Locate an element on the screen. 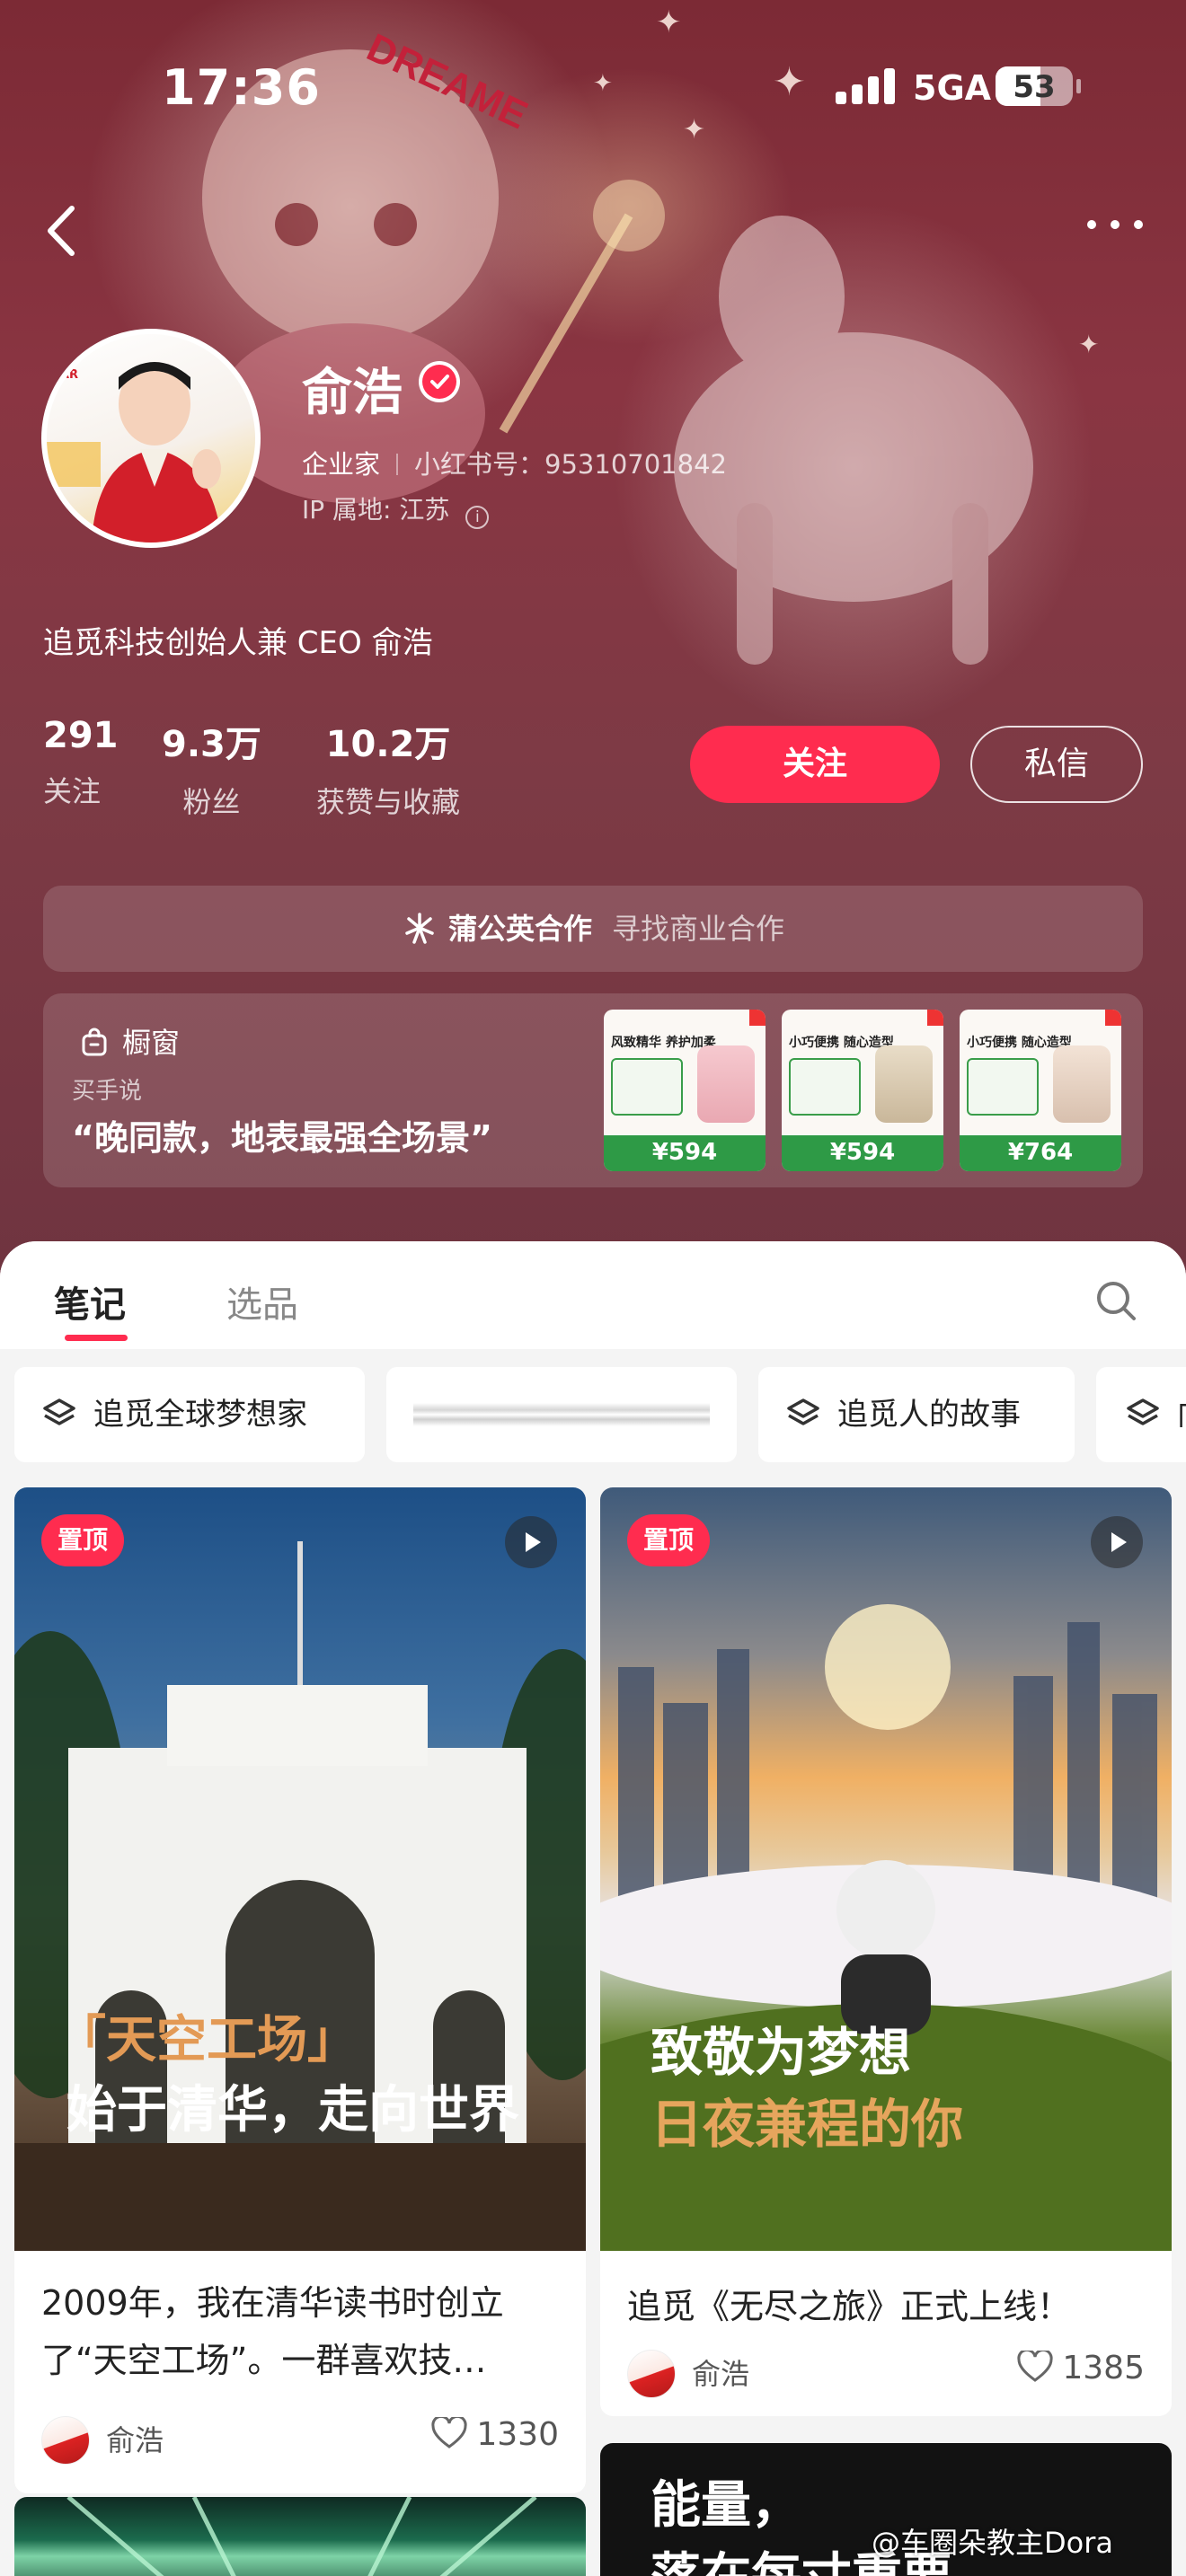 This screenshot has width=1186, height=2576. profile-meta: 企业家 小红书号：95310701842 is located at coordinates (514, 462).